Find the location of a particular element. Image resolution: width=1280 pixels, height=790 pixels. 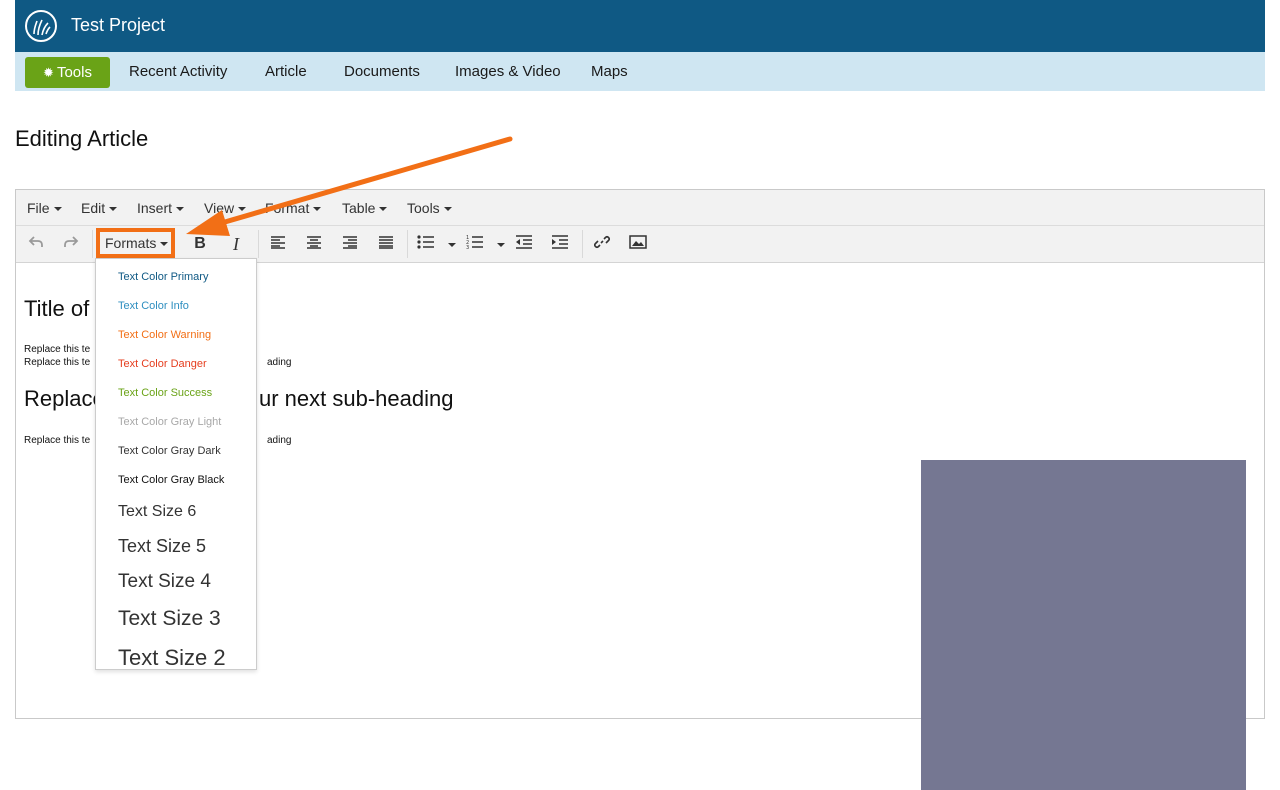

align-center-icon is located at coordinates (314, 244).